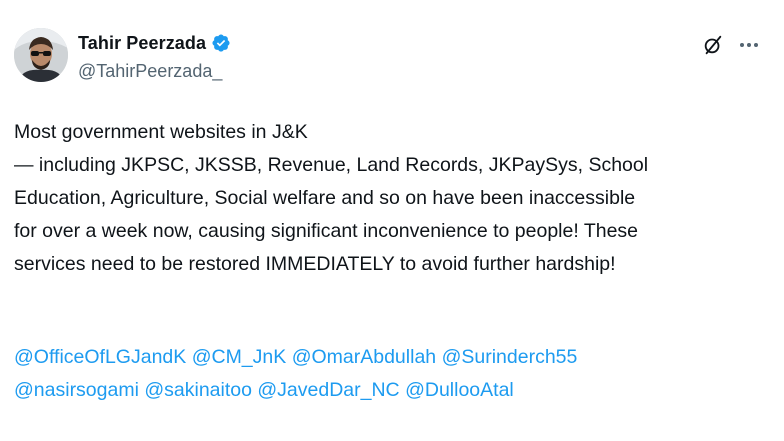 The image size is (784, 441). What do you see at coordinates (328, 390) in the screenshot?
I see `mention-link: @JavedDar_NC` at bounding box center [328, 390].